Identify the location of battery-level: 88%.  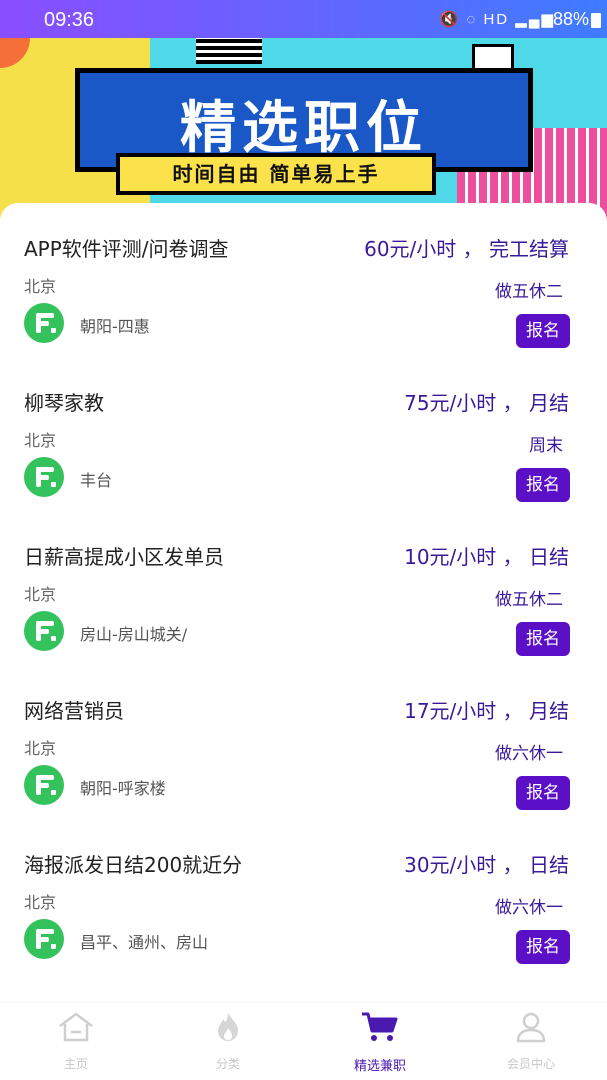
(570, 19).